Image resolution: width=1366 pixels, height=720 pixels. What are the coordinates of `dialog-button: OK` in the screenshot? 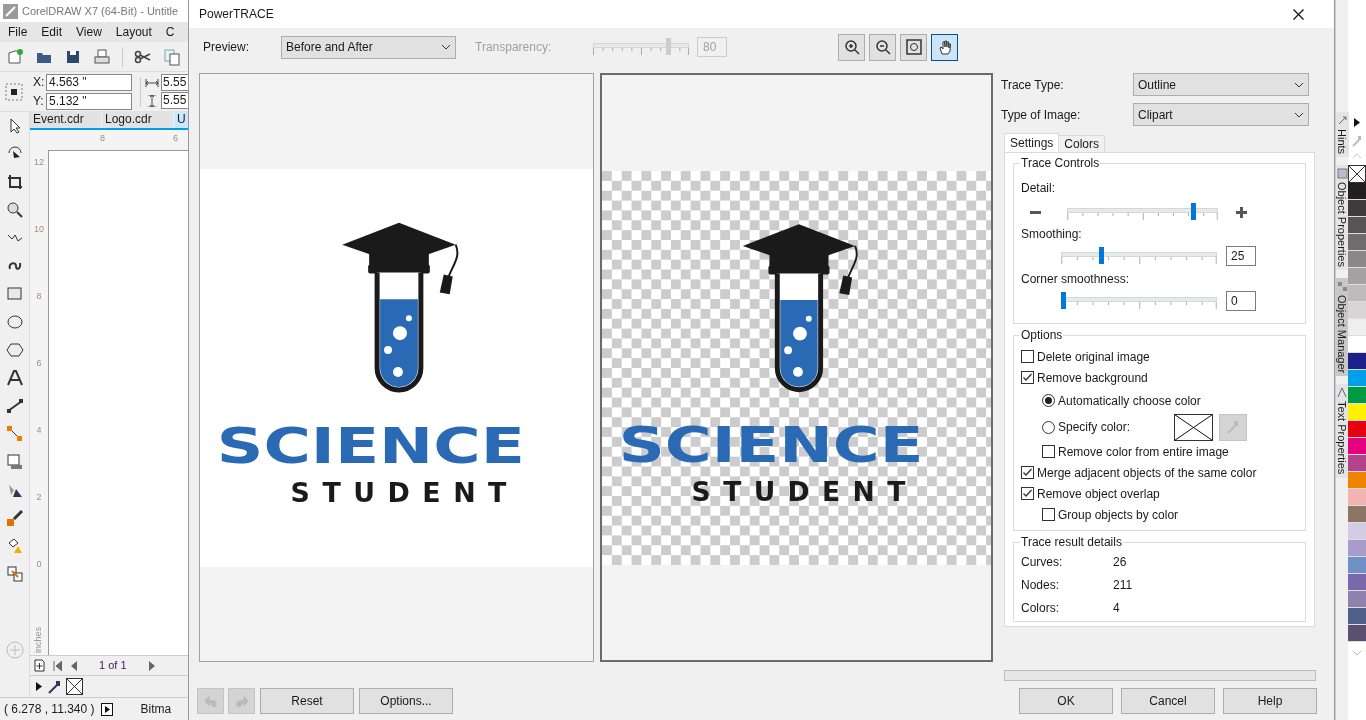 It's located at (1066, 701).